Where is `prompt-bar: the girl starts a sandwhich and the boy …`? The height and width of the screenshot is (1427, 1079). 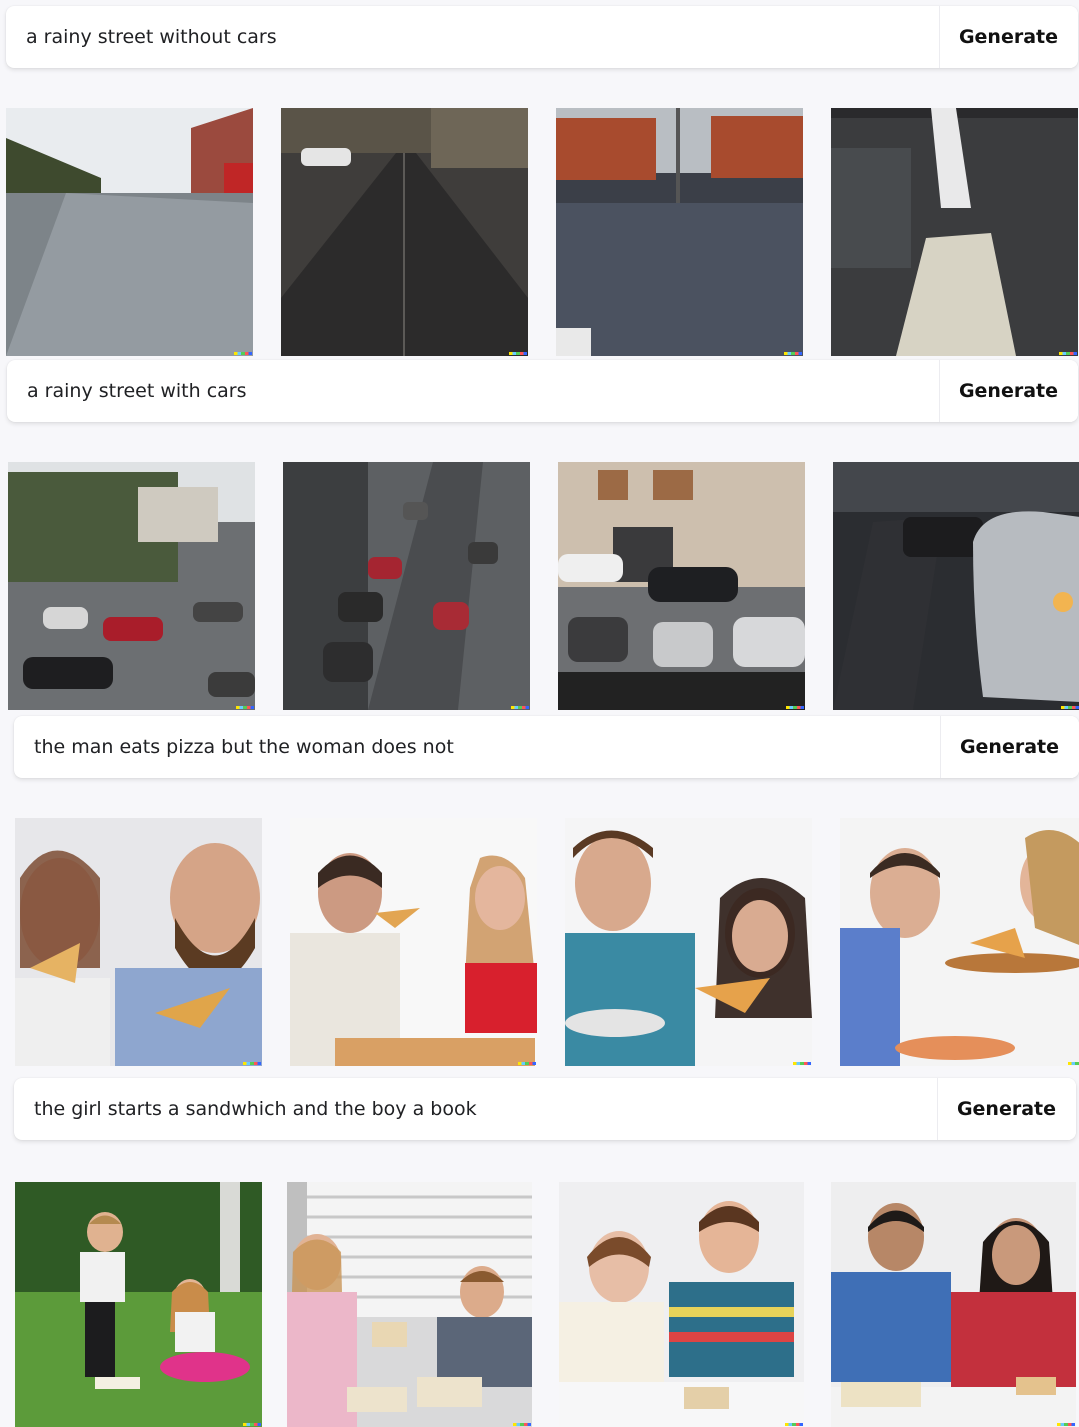 prompt-bar: the girl starts a sandwhich and the boy … is located at coordinates (545, 1109).